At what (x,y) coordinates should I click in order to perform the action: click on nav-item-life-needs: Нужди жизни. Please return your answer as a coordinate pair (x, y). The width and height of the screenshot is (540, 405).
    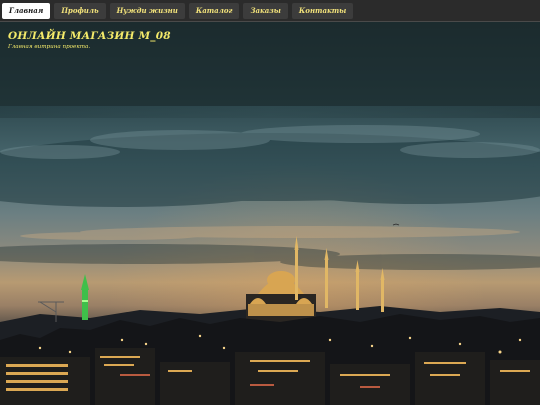
    Looking at the image, I should click on (147, 10).